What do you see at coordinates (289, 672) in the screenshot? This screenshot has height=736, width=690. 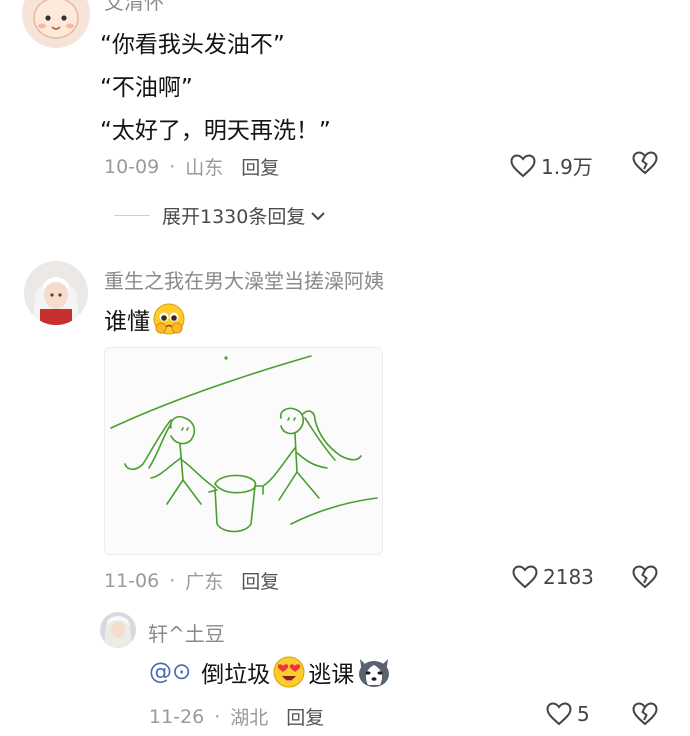 I see `heart-eyes-emoji-icon` at bounding box center [289, 672].